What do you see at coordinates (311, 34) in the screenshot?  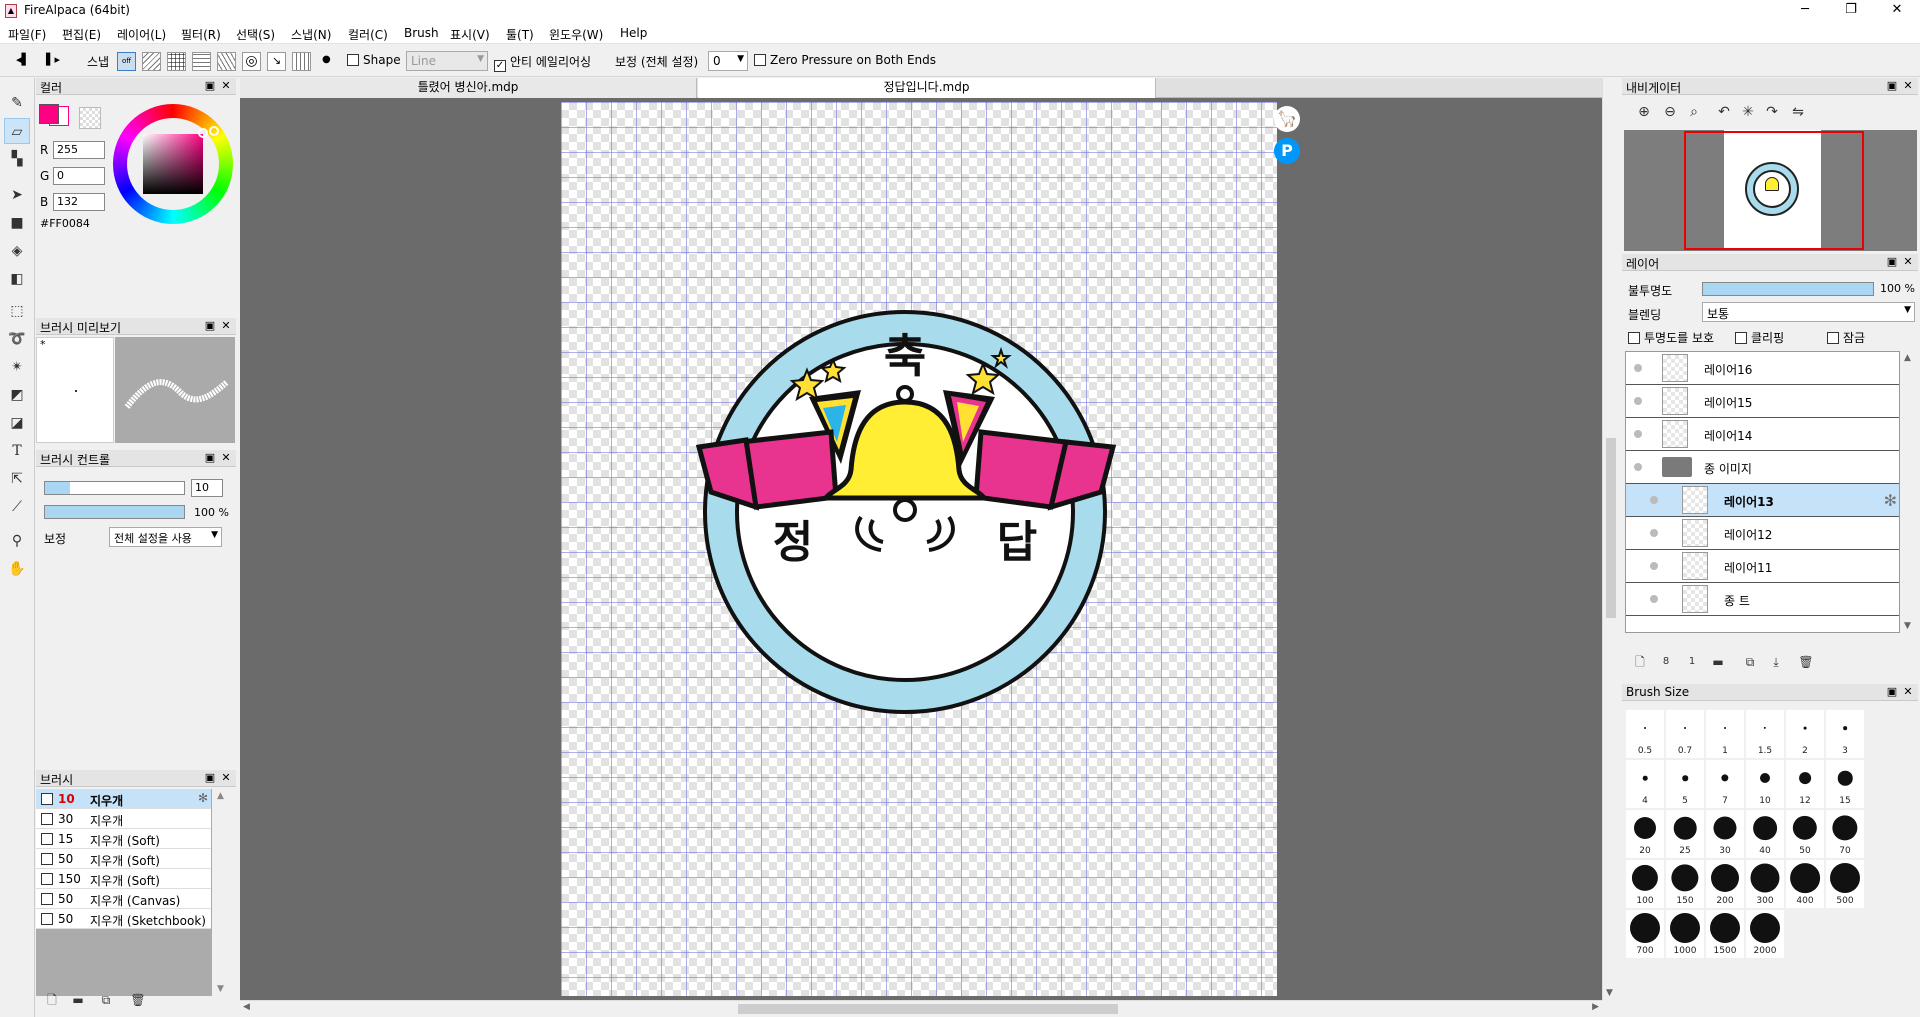 I see `menu-snap: 스냅(N)` at bounding box center [311, 34].